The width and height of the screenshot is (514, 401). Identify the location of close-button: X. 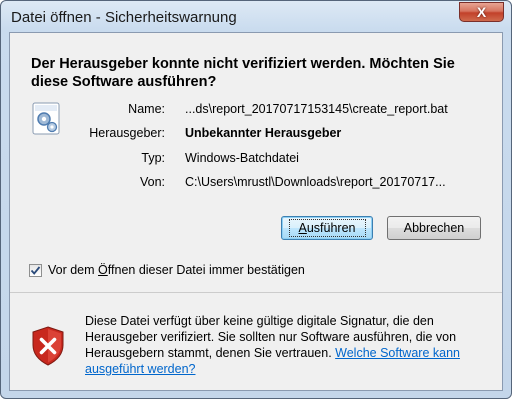
(481, 12).